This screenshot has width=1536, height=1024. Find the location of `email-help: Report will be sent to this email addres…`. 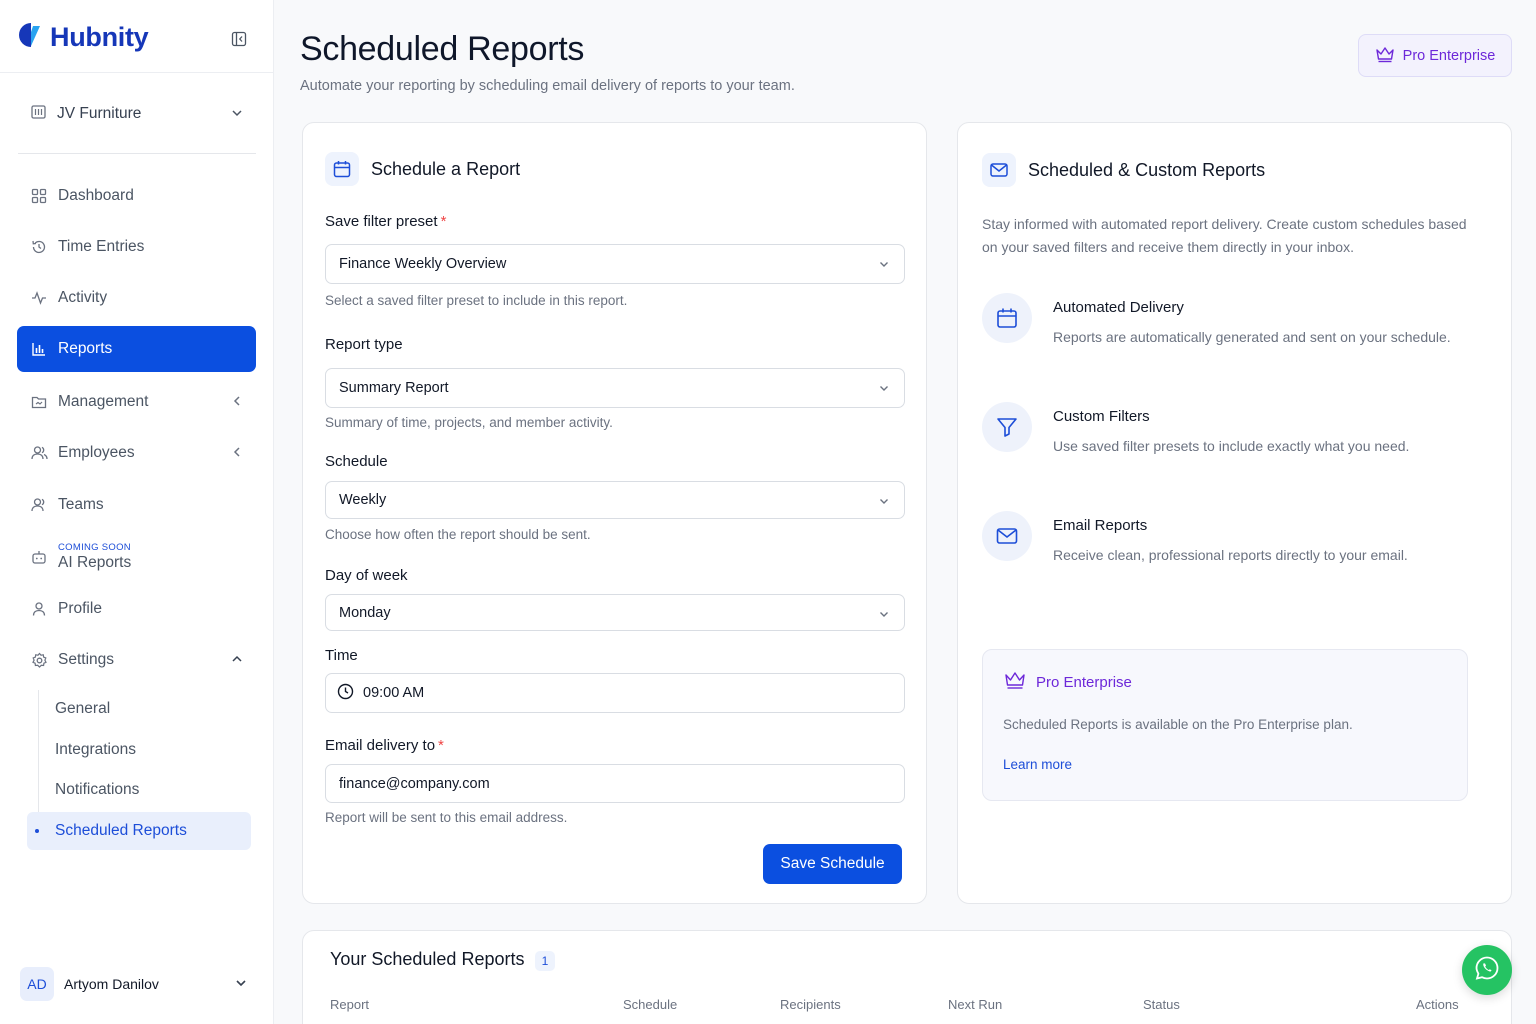

email-help: Report will be sent to this email addres… is located at coordinates (446, 817).